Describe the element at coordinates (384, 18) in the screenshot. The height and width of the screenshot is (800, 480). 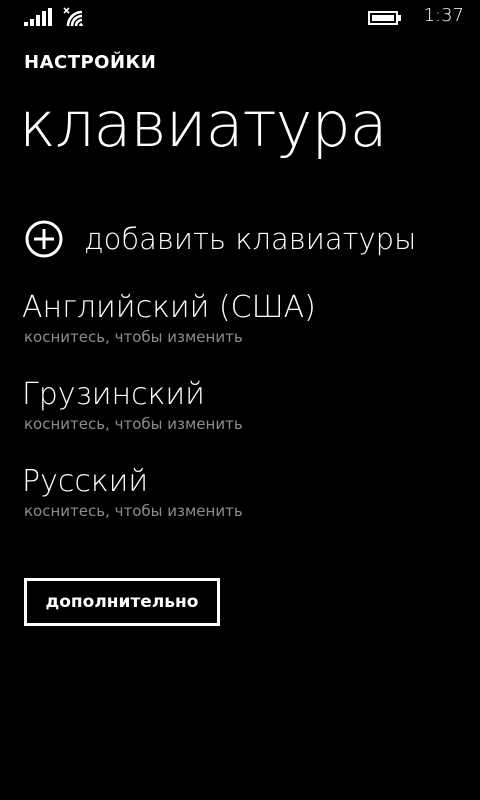
I see `battery-icon` at that location.